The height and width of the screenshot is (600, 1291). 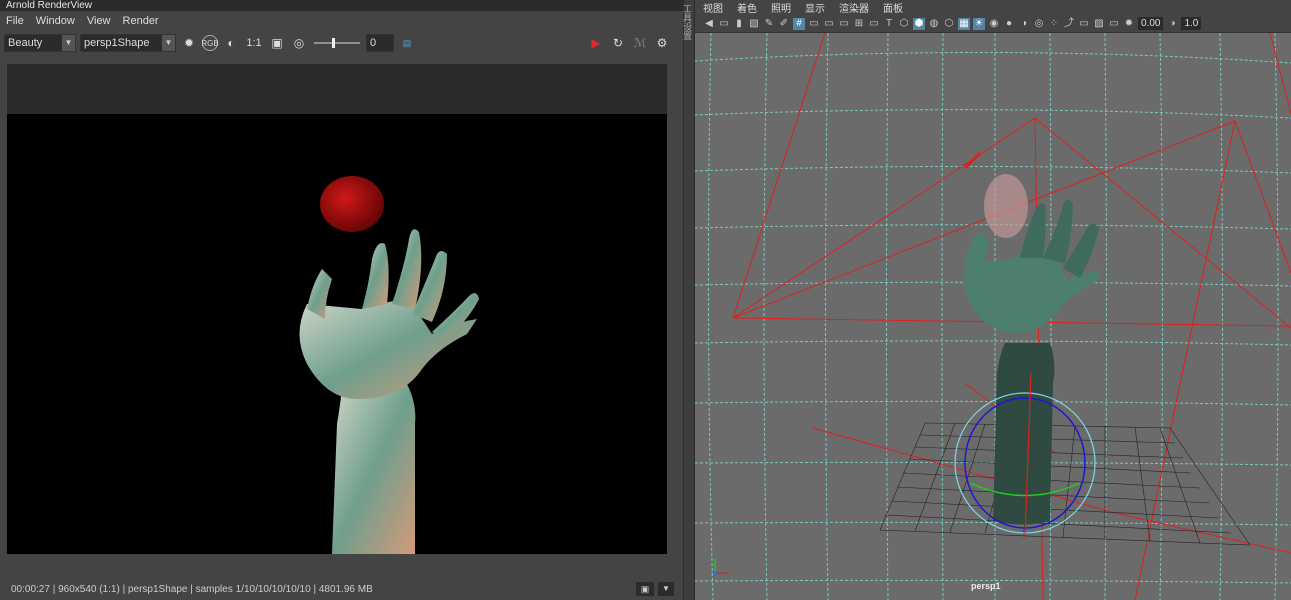 What do you see at coordinates (799, 23) in the screenshot?
I see `grid-icon: #` at bounding box center [799, 23].